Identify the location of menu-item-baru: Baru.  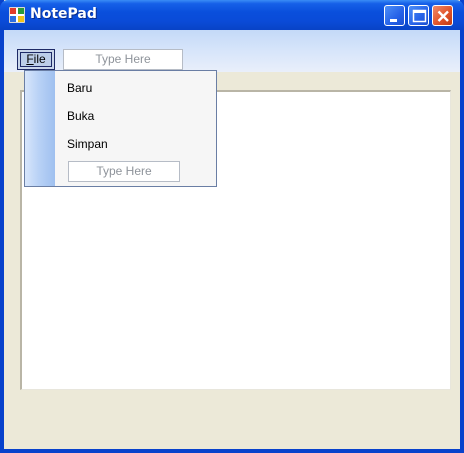
(79, 88).